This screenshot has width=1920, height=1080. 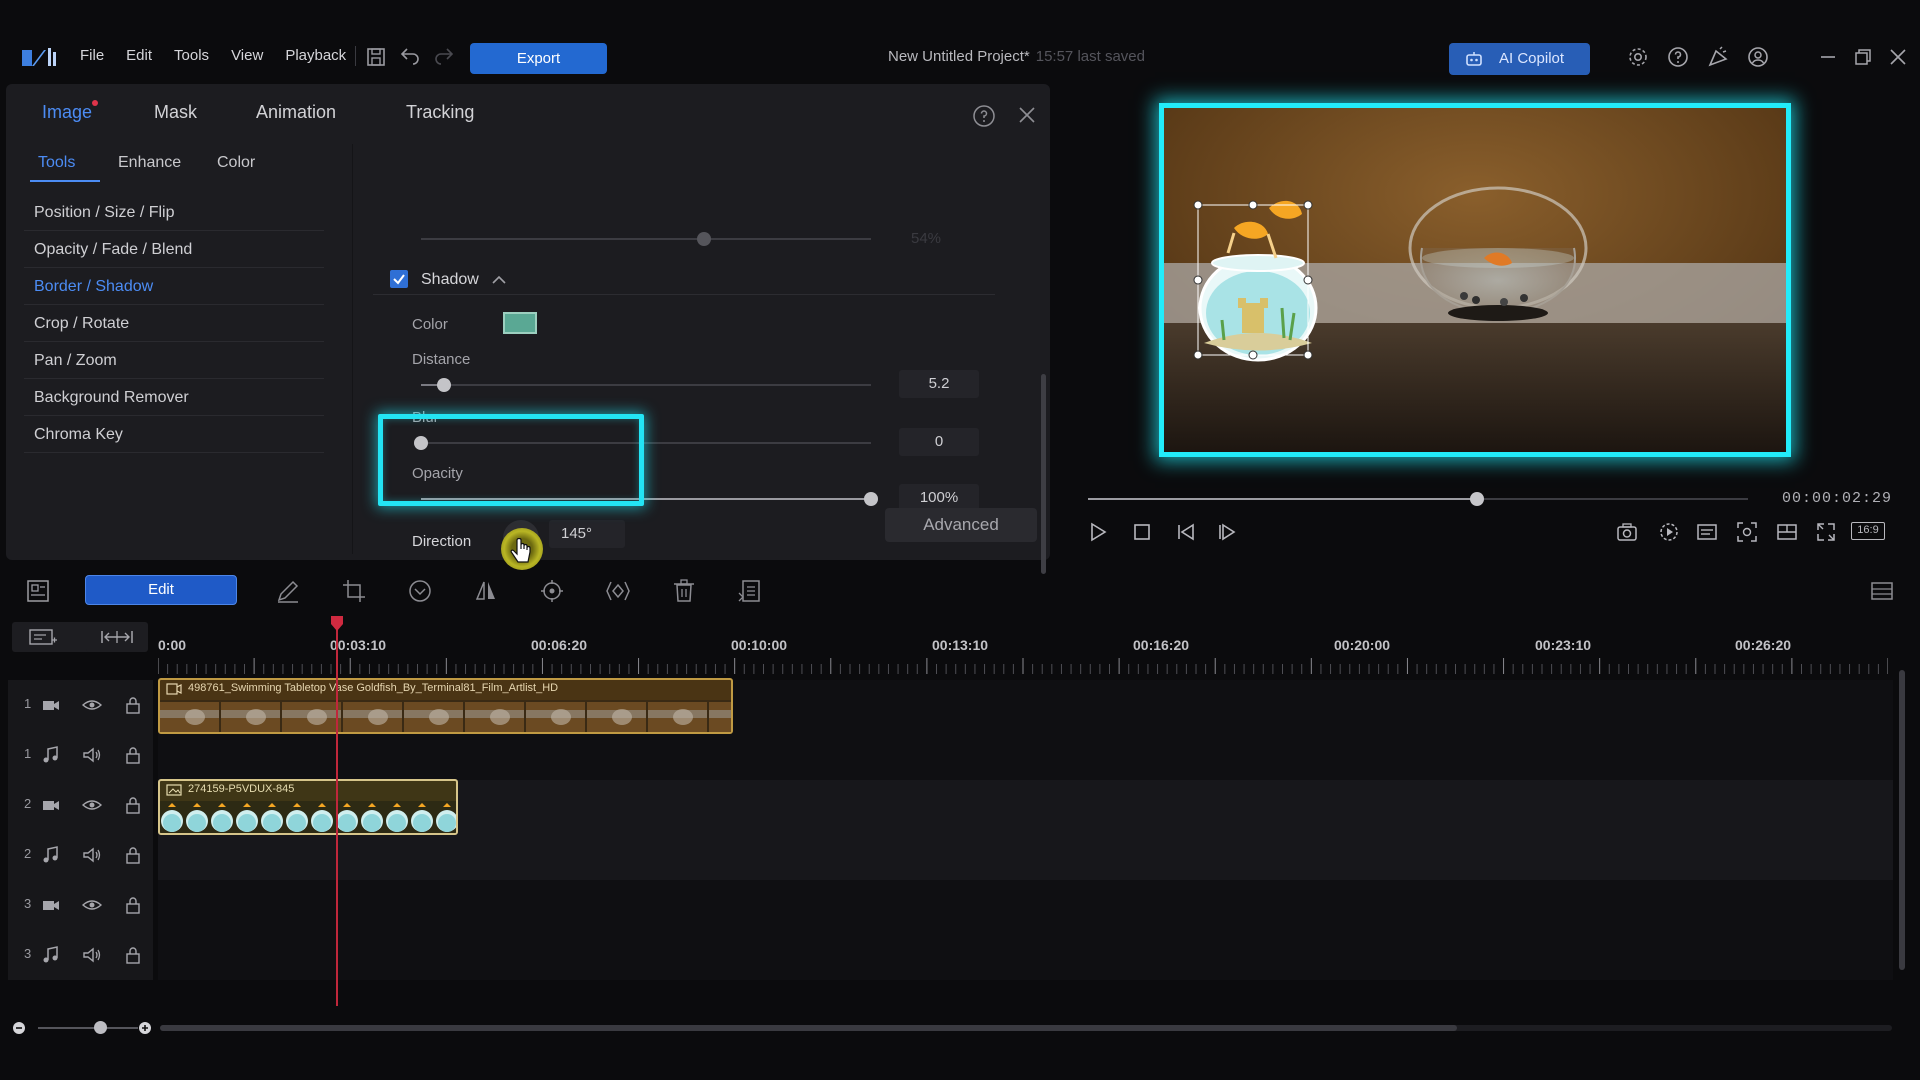 What do you see at coordinates (939, 384) in the screenshot?
I see `distance-value-field: 5.2` at bounding box center [939, 384].